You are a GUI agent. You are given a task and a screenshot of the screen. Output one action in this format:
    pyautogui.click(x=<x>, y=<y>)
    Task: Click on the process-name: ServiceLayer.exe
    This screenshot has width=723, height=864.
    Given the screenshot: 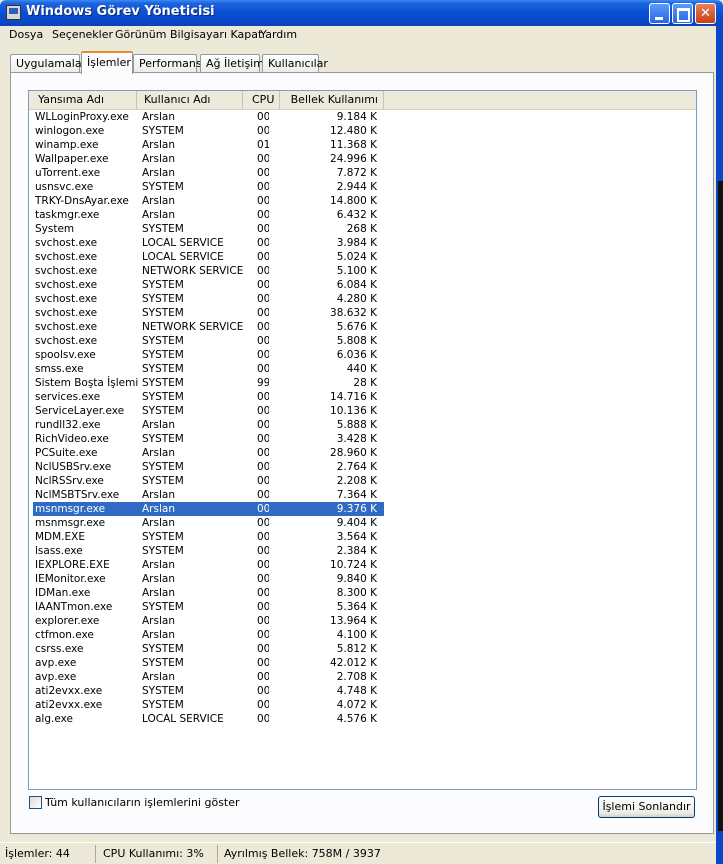 What is the action you would take?
    pyautogui.click(x=80, y=411)
    